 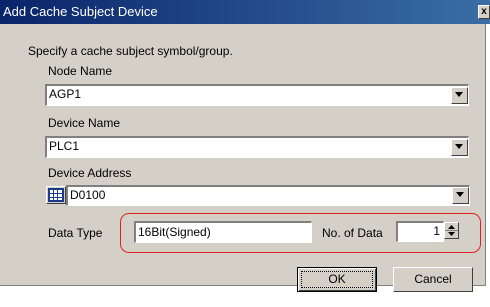 I want to click on cancel-button: Cancel, so click(x=433, y=279).